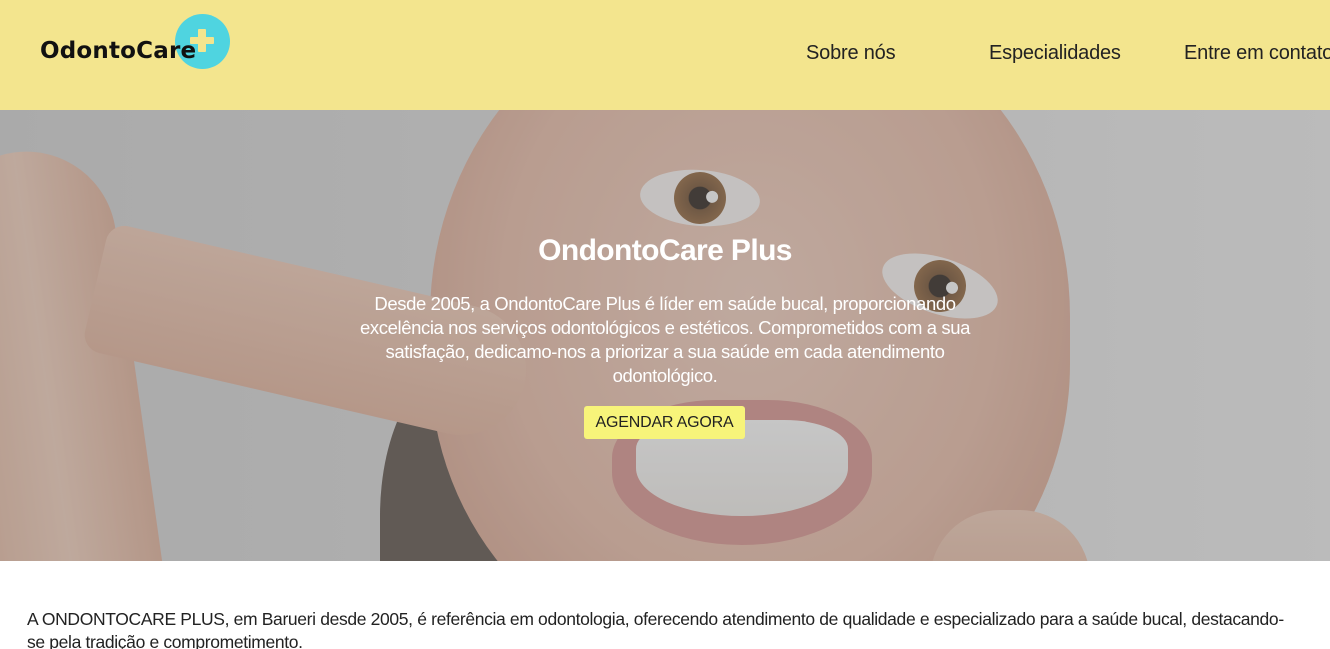 This screenshot has height=649, width=1330. Describe the element at coordinates (1055, 53) in the screenshot. I see `nav-link-especialidades: Especialidades` at that location.